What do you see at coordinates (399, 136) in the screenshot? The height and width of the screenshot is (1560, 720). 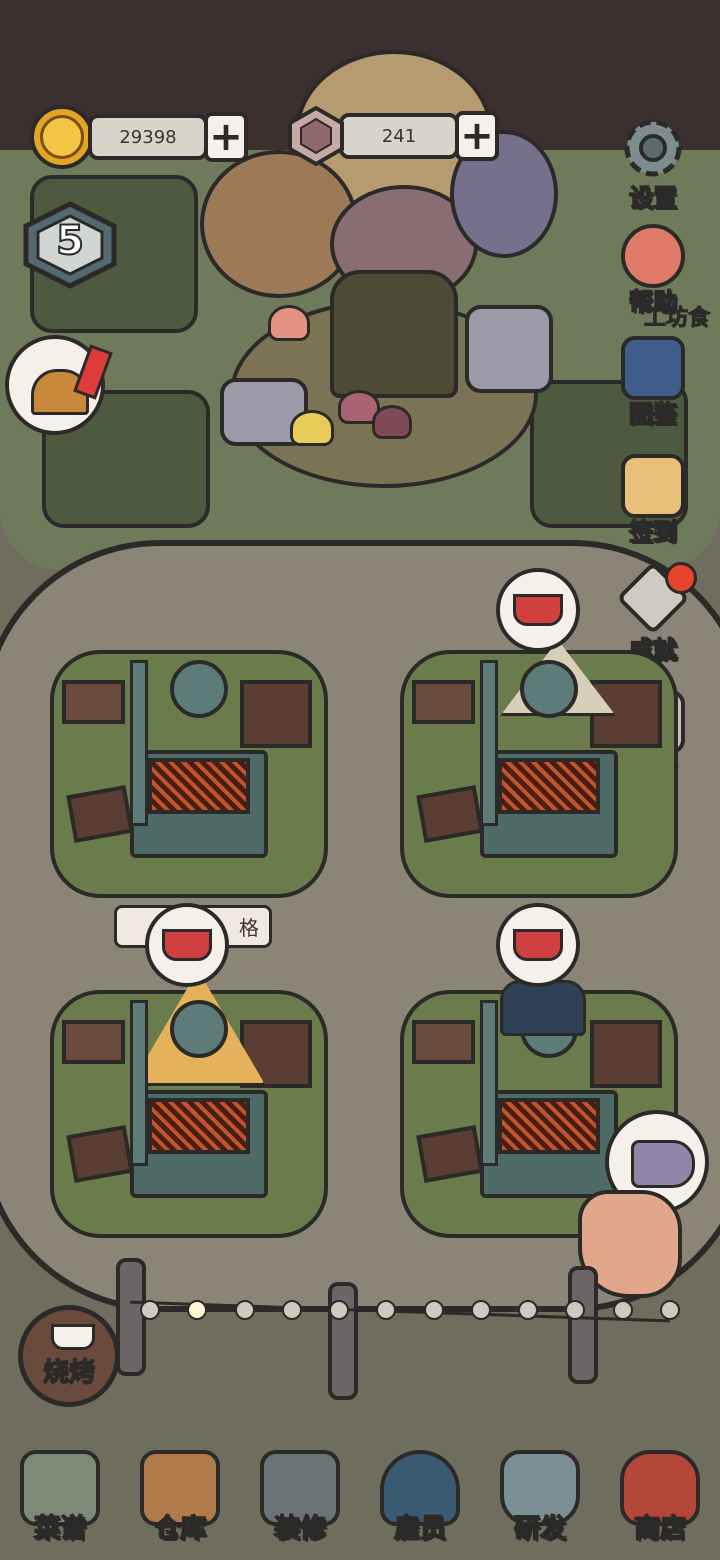 I see `gem-amount: 241` at bounding box center [399, 136].